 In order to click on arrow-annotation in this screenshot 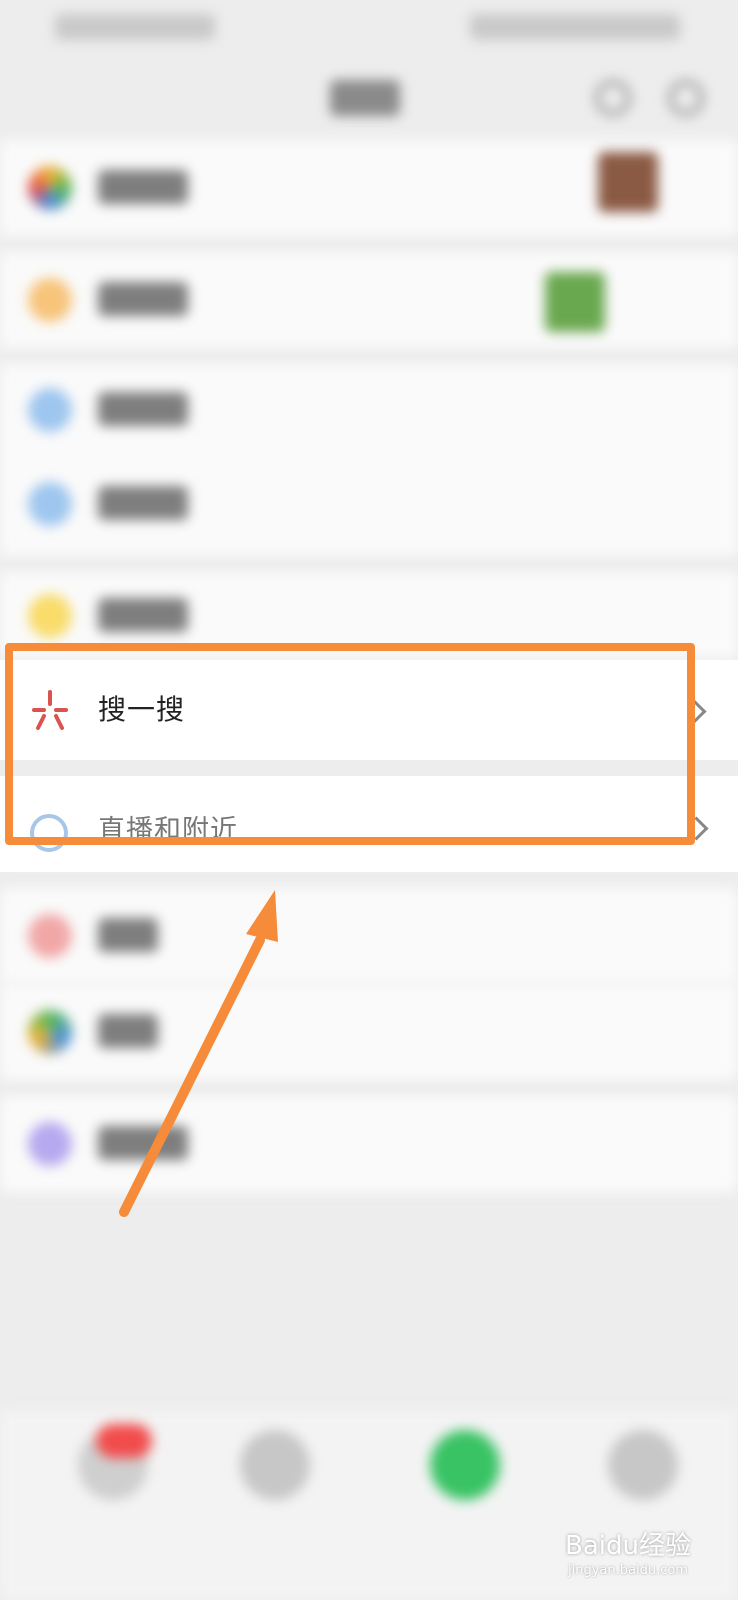, I will do `click(198, 1053)`.